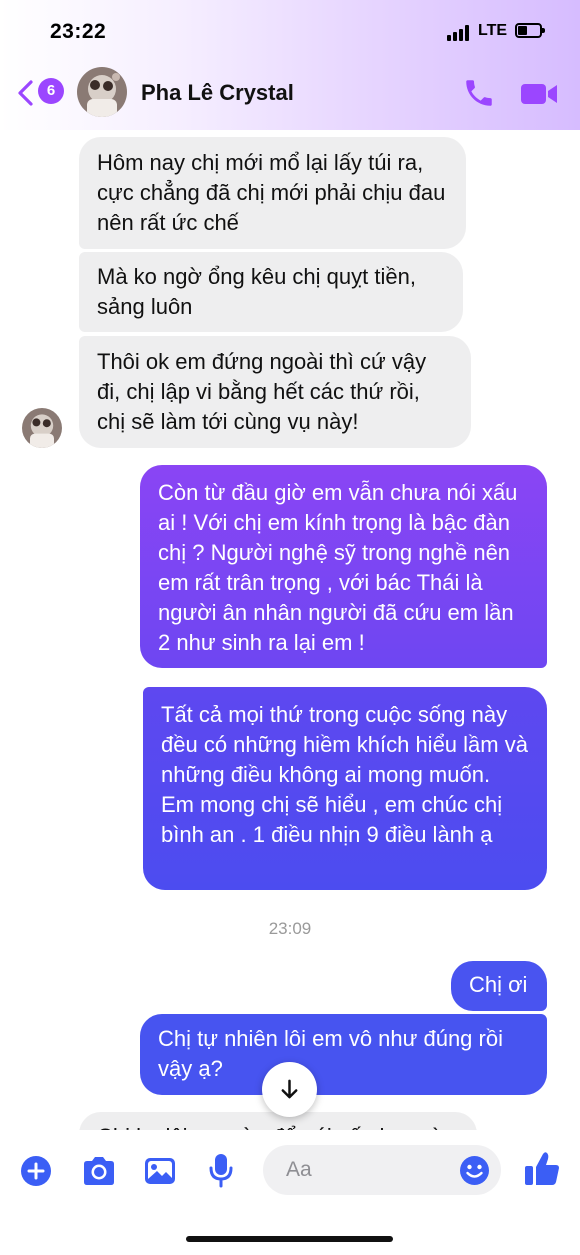 Image resolution: width=580 pixels, height=1255 pixels. Describe the element at coordinates (530, 30) in the screenshot. I see `battery-icon` at that location.